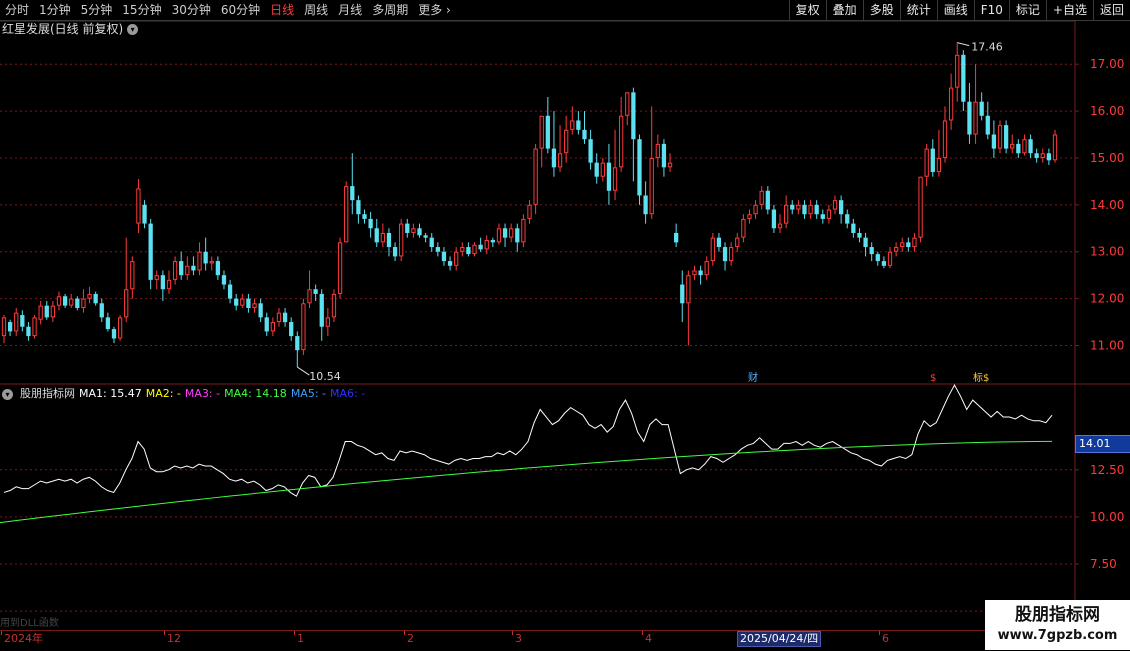 This screenshot has width=1130, height=651. Describe the element at coordinates (1107, 111) in the screenshot. I see `price-tick-label: 16.00` at that location.